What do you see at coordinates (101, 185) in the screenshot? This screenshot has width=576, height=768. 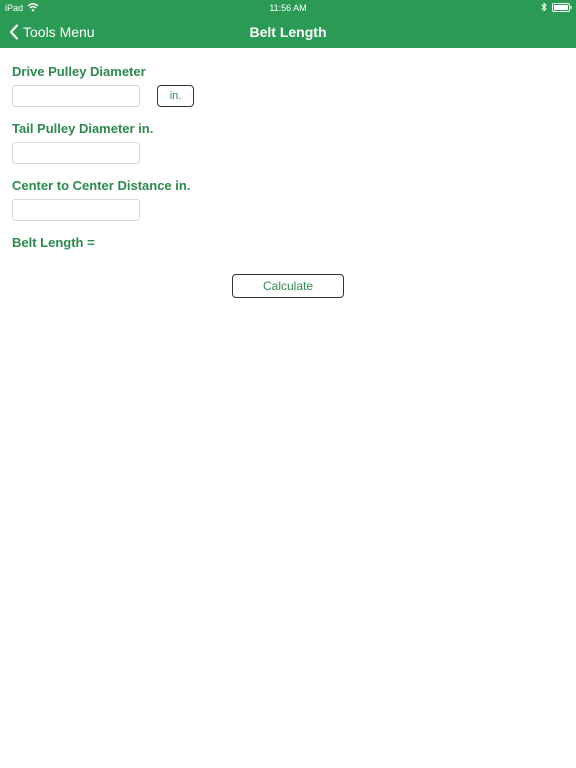 I see `center-distance-label: Center to Center Distance in.` at bounding box center [101, 185].